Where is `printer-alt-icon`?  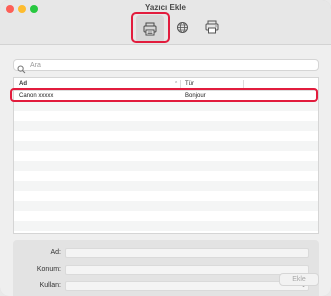
printer-alt-icon is located at coordinates (212, 27).